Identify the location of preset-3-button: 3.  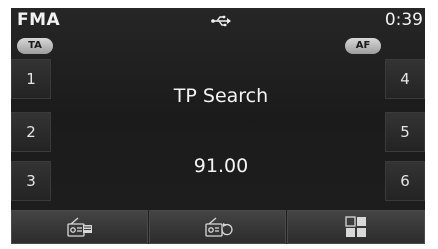
(31, 181).